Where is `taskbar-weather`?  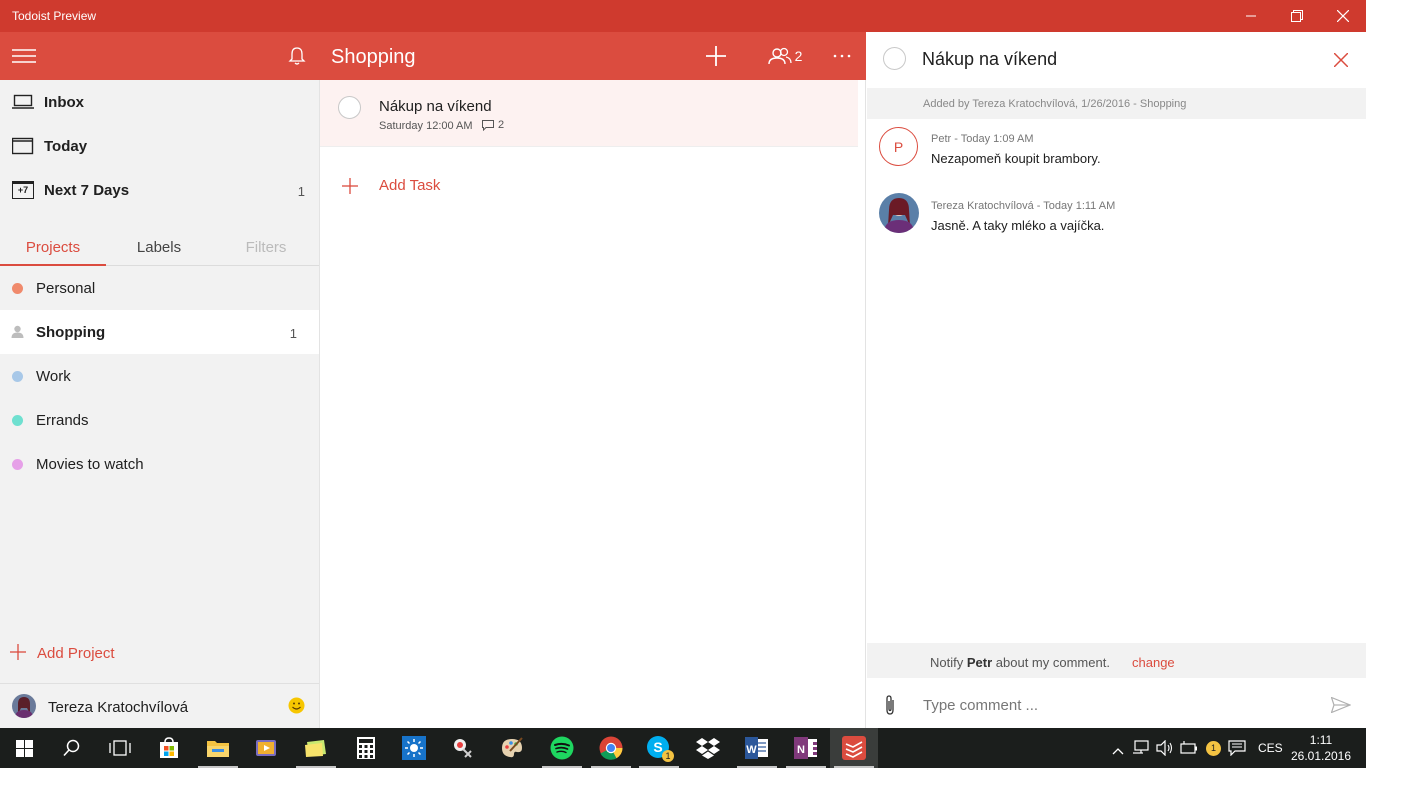
taskbar-weather is located at coordinates (414, 748).